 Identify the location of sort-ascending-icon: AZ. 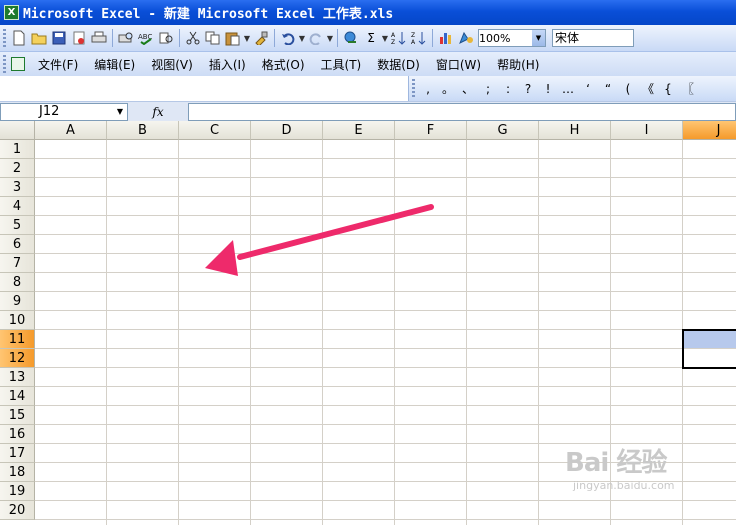
(399, 38).